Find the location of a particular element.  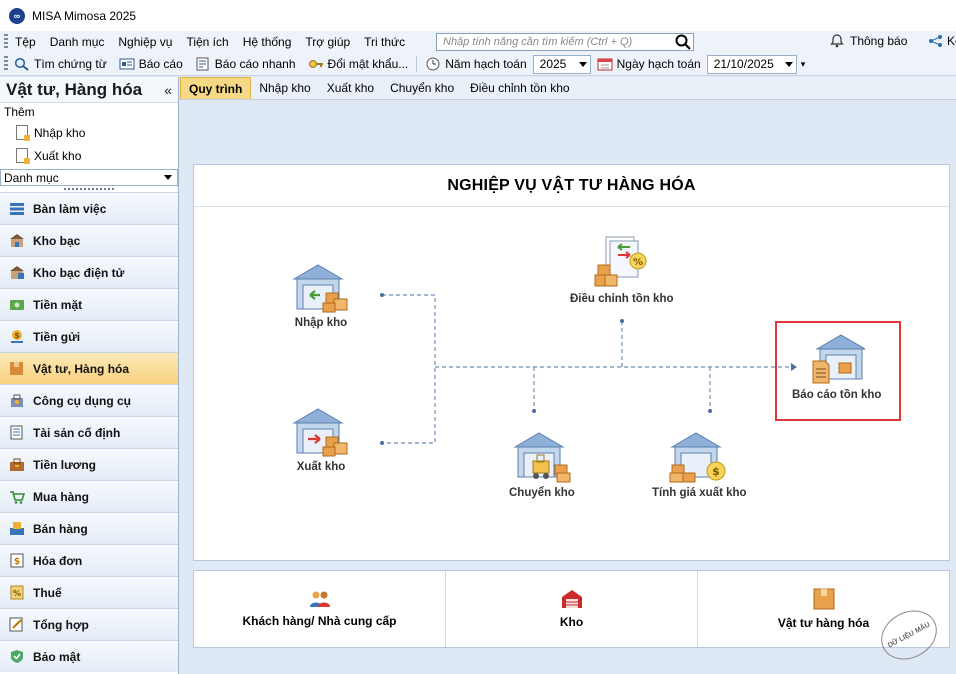

sidebar-item-summary: Tổng hợp is located at coordinates (89, 624).